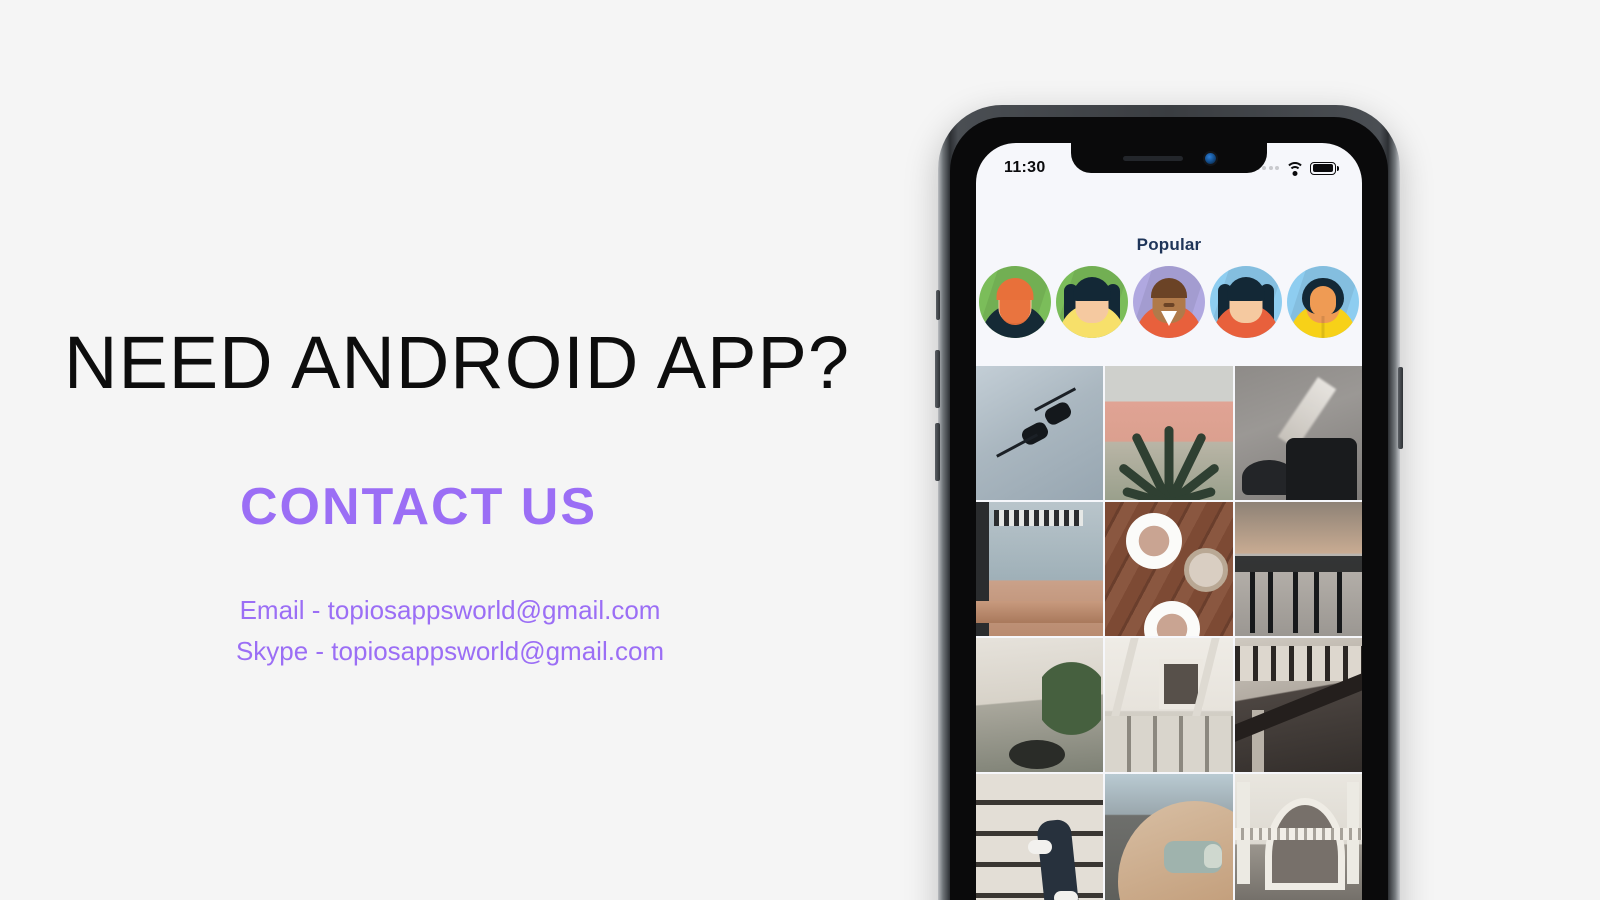 This screenshot has height=900, width=1600. I want to click on photo-ornate-hall-arch, so click(1298, 837).